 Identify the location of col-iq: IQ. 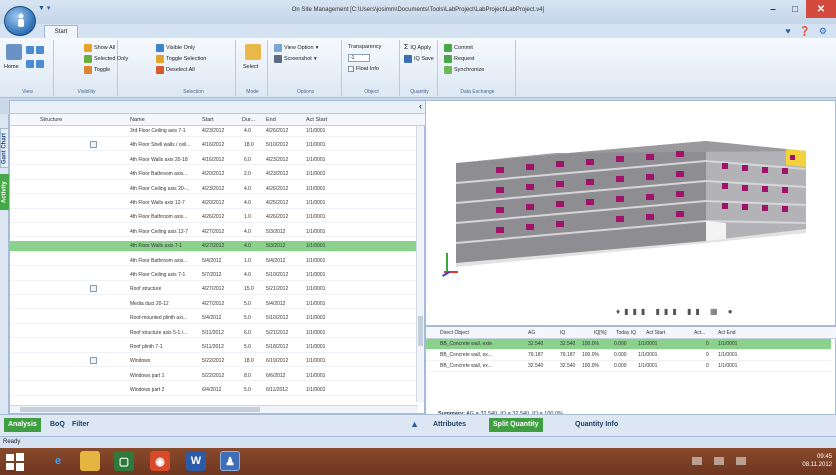
(562, 333).